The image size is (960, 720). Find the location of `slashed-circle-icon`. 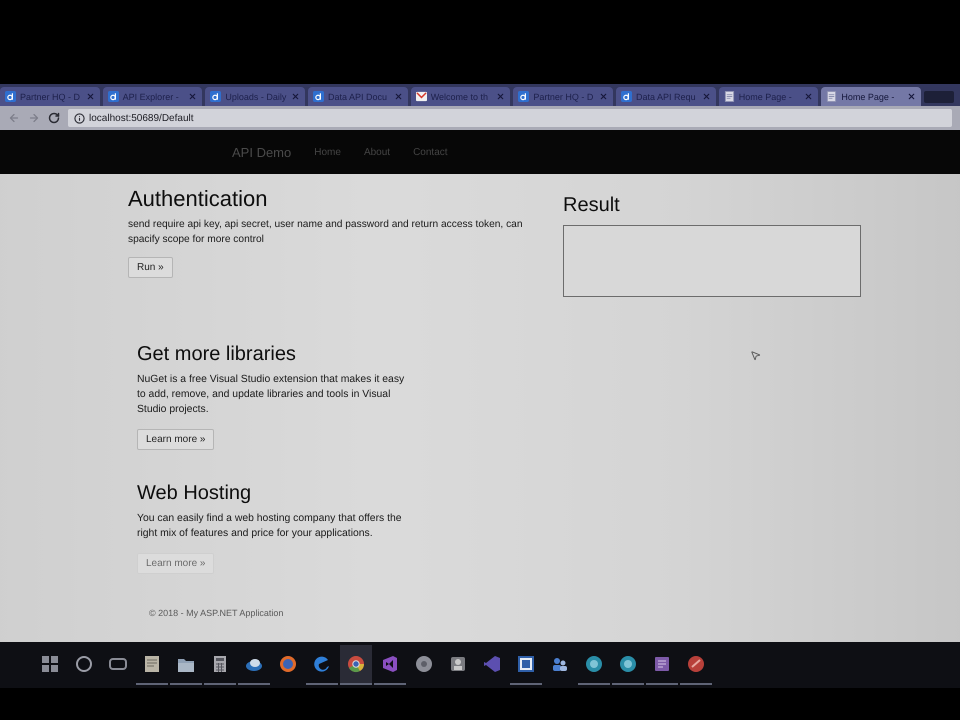

slashed-circle-icon is located at coordinates (696, 664).